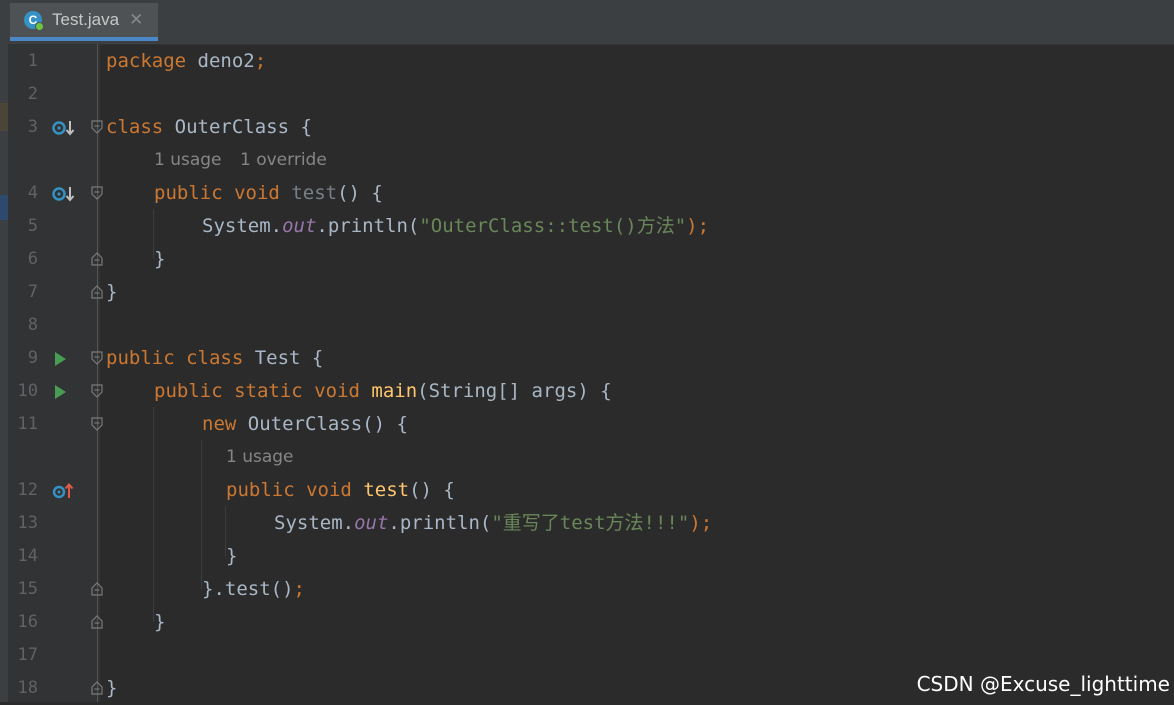 The height and width of the screenshot is (705, 1174). Describe the element at coordinates (32, 358) in the screenshot. I see `line-number: 9` at that location.